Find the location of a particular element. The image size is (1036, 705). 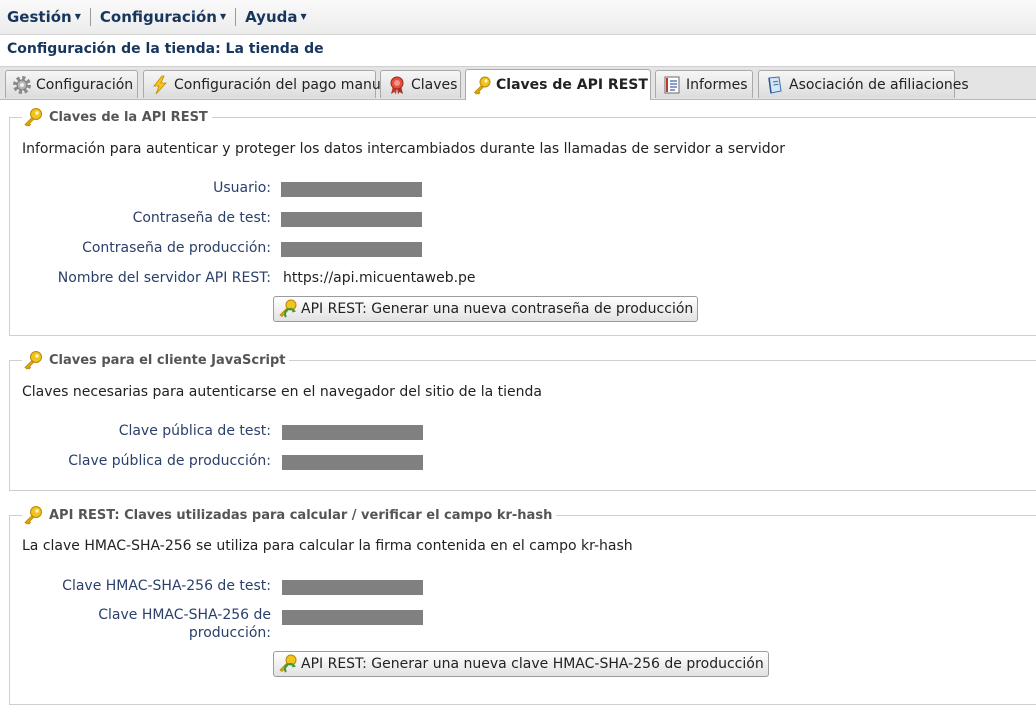

report-icon is located at coordinates (672, 84).